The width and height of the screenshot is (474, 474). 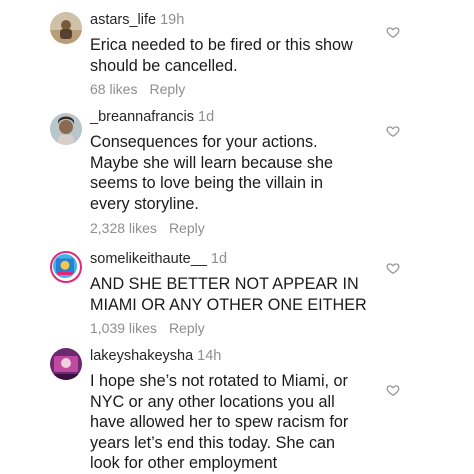 What do you see at coordinates (141, 356) in the screenshot?
I see `username: lakeyshakeysha` at bounding box center [141, 356].